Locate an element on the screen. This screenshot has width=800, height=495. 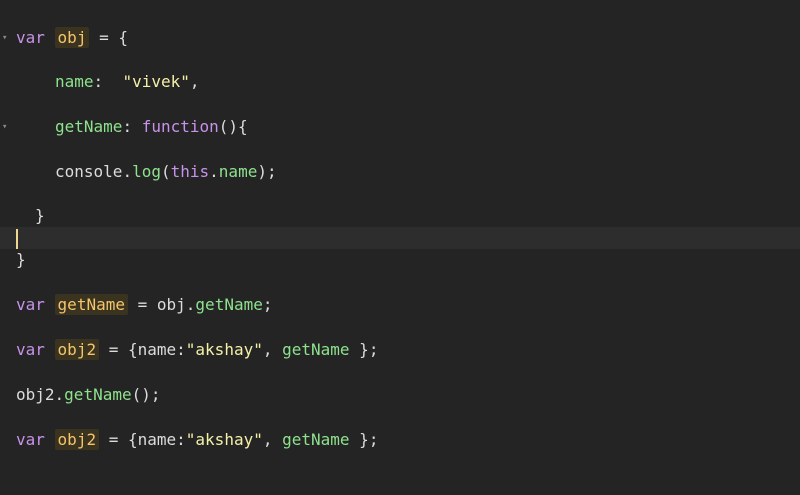
code-text: name: "vivek", is located at coordinates (127, 82).